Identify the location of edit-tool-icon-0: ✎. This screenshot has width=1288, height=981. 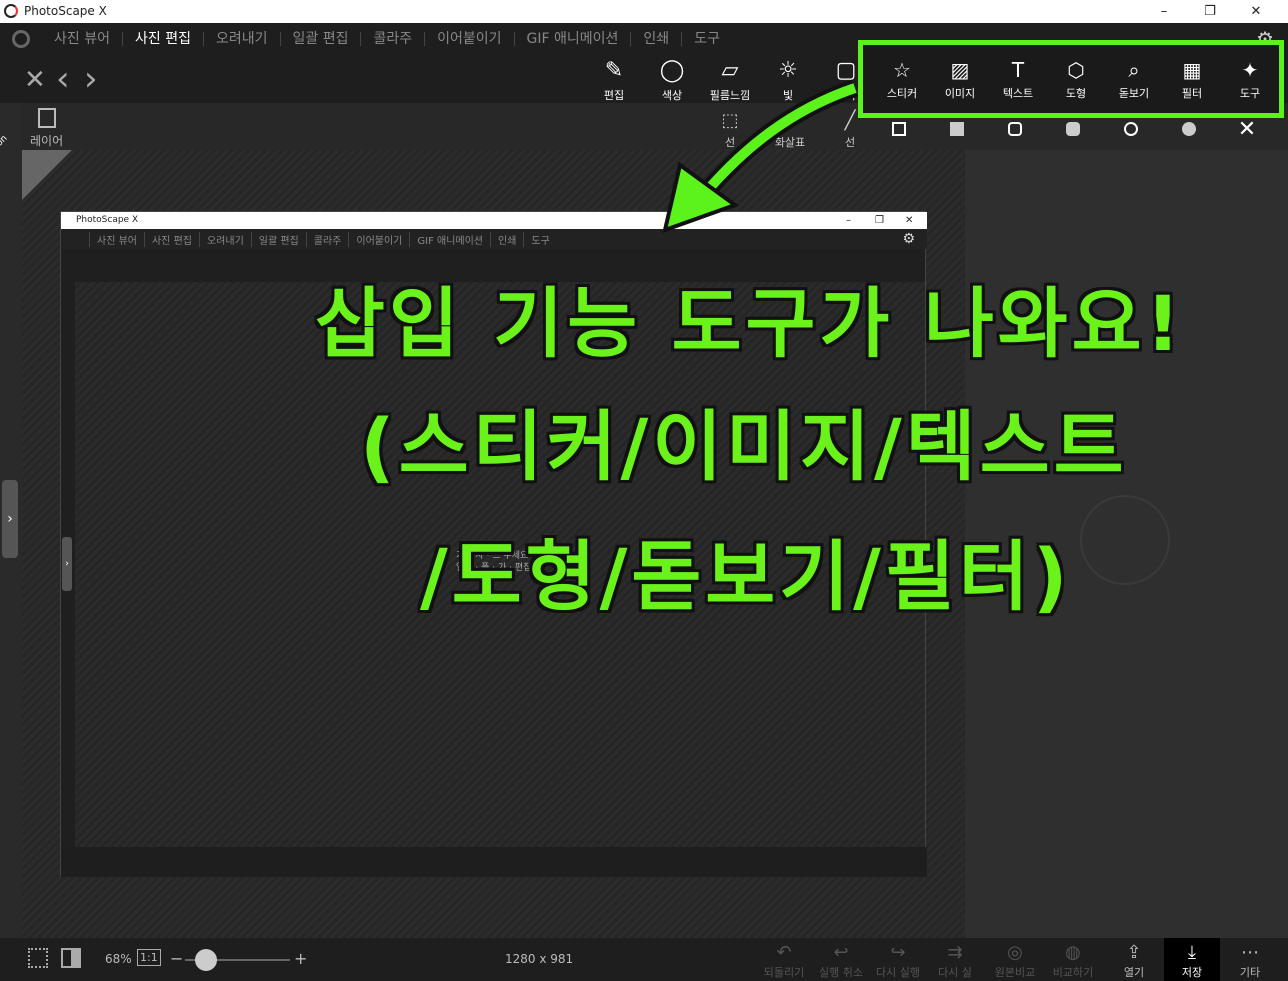
(614, 70).